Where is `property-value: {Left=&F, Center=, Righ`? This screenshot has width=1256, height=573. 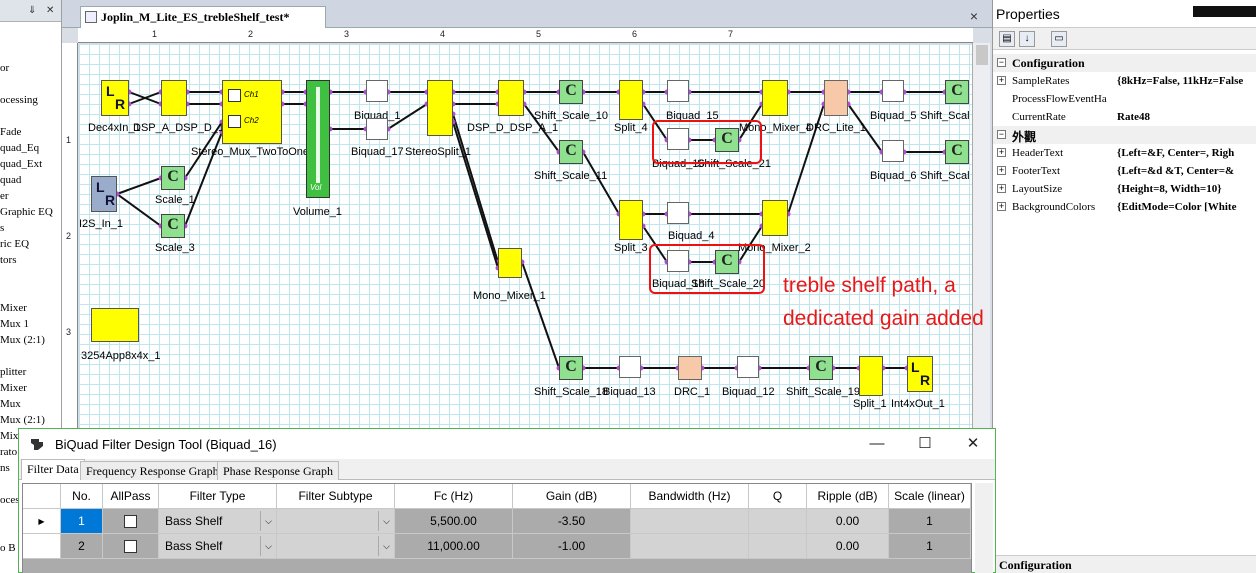
property-value: {Left=&F, Center=, Righ is located at coordinates (1175, 153).